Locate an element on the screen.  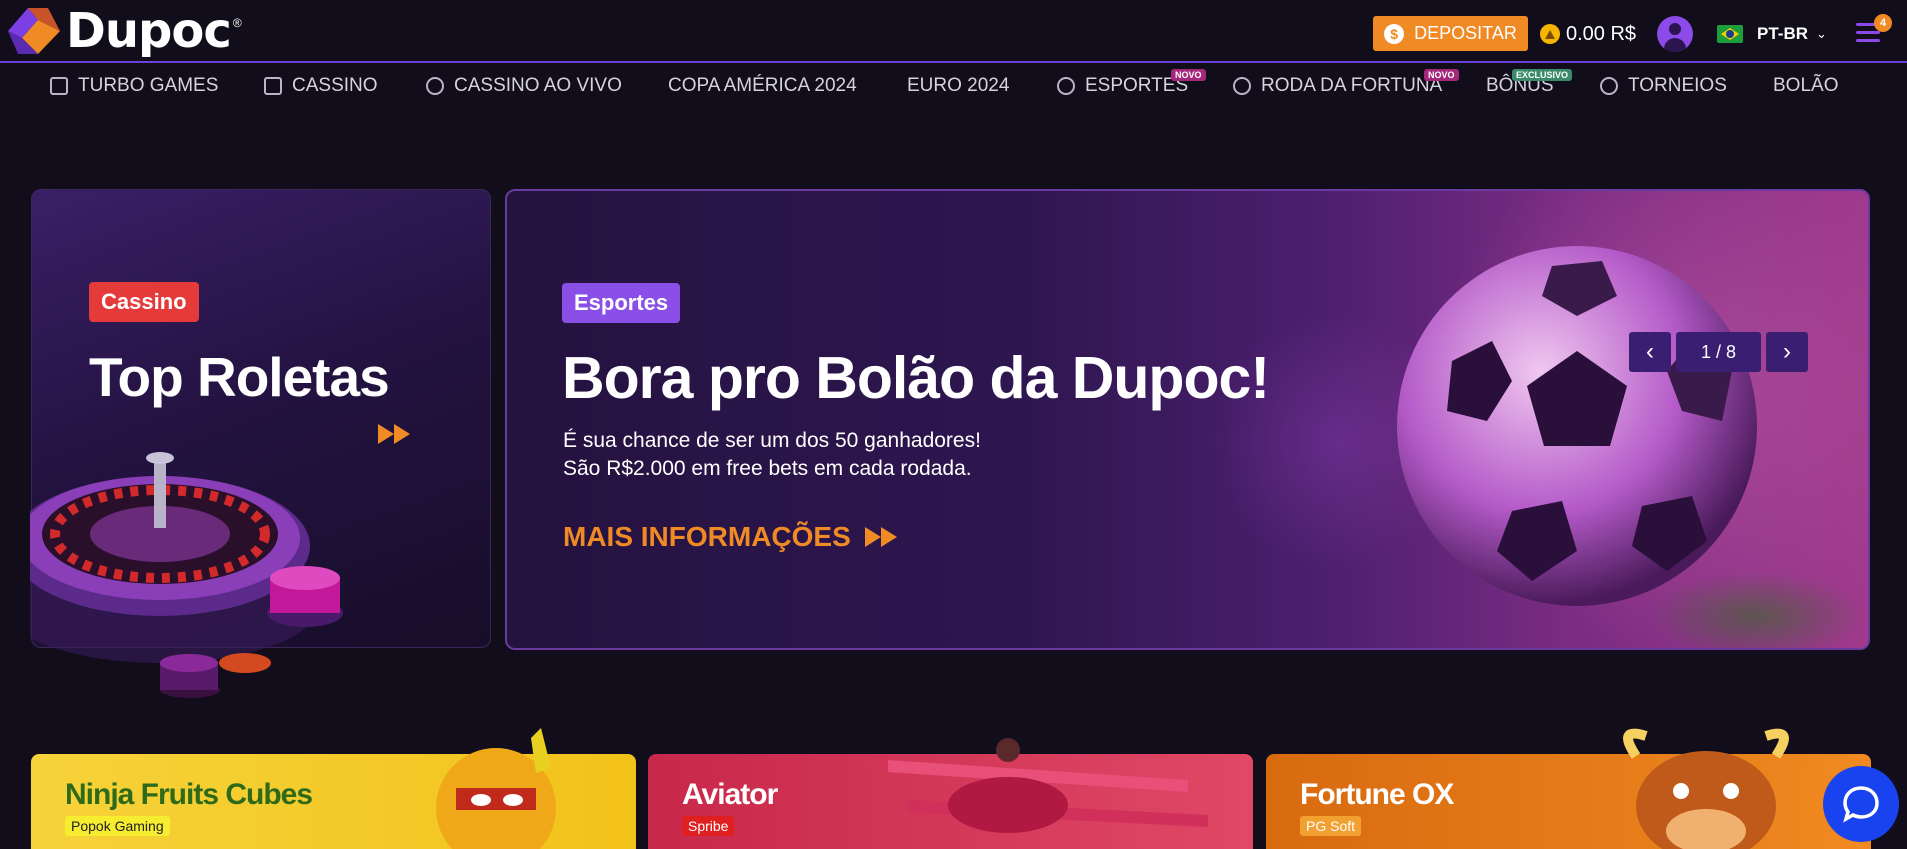
carousel-prev-button: ‹ is located at coordinates (1650, 352).